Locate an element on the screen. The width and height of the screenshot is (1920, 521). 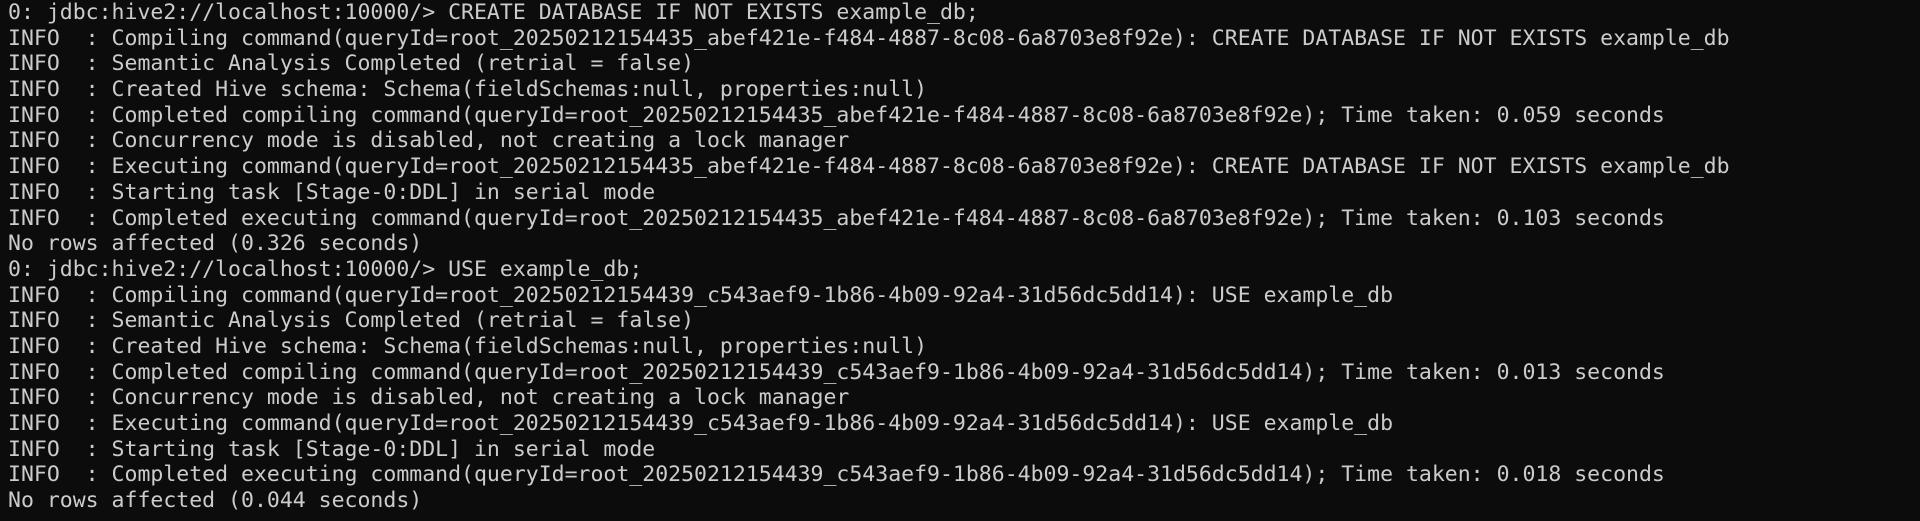
result-line: No rows affected (0.326 seconds) is located at coordinates (215, 244).